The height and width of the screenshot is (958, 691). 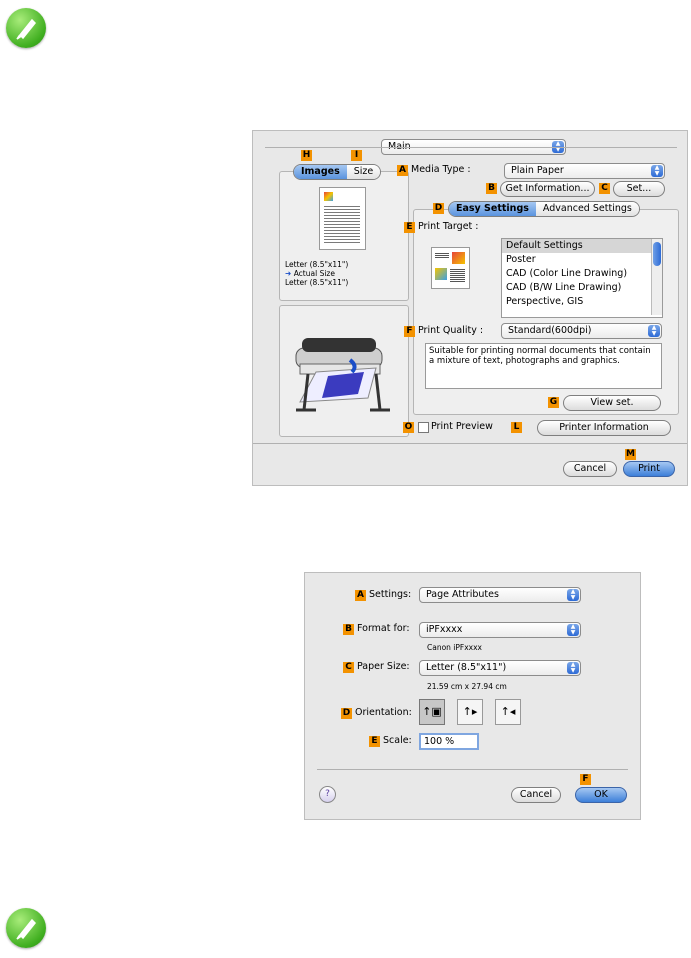 I want to click on orientation-reverse-landscape-button: ↑◂, so click(x=508, y=712).